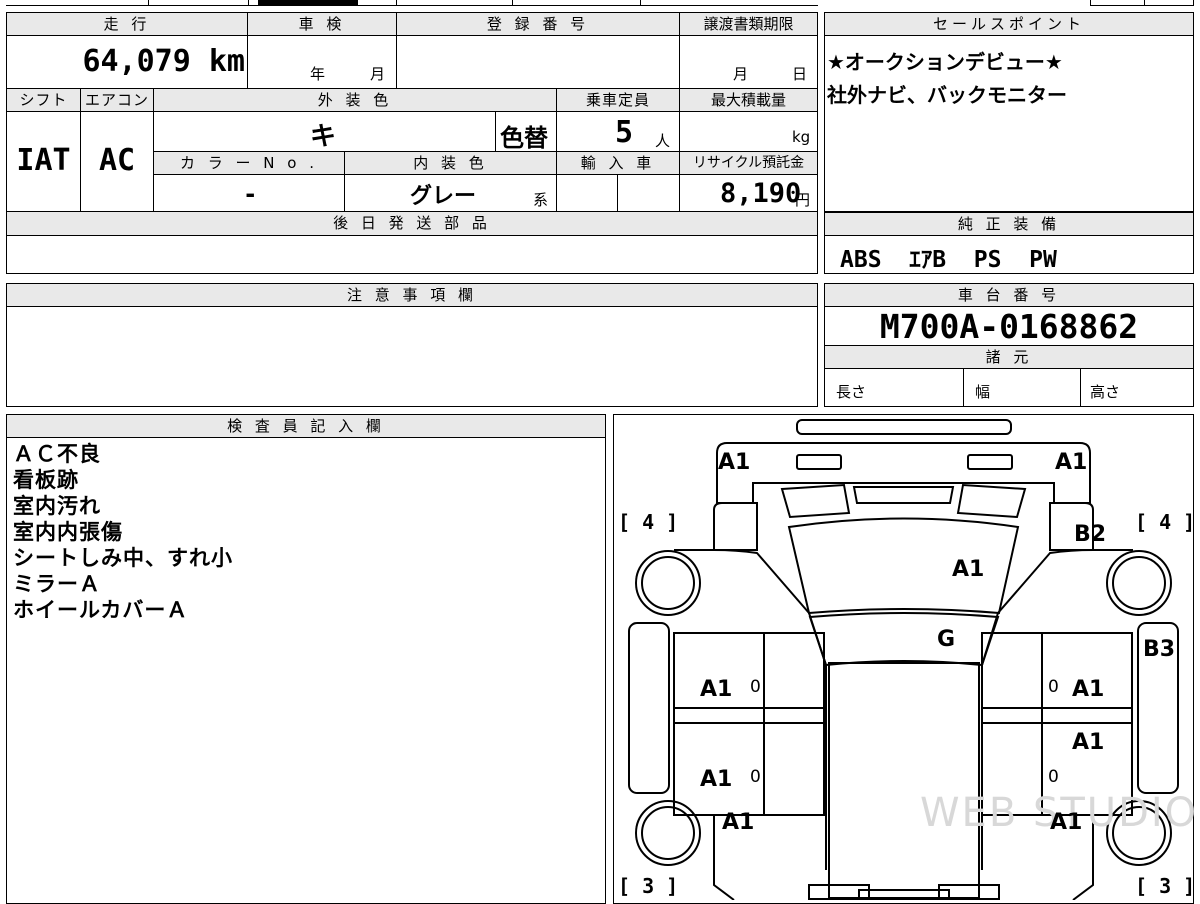 Image resolution: width=1200 pixels, height=904 pixels. What do you see at coordinates (1009, 295) in the screenshot?
I see `chassis-header: 車 台 番 号` at bounding box center [1009, 295].